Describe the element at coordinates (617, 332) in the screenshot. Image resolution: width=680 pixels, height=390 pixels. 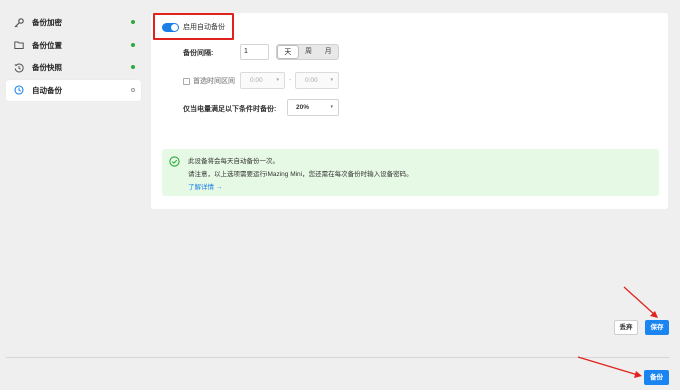
I see `annotation-arrows` at that location.